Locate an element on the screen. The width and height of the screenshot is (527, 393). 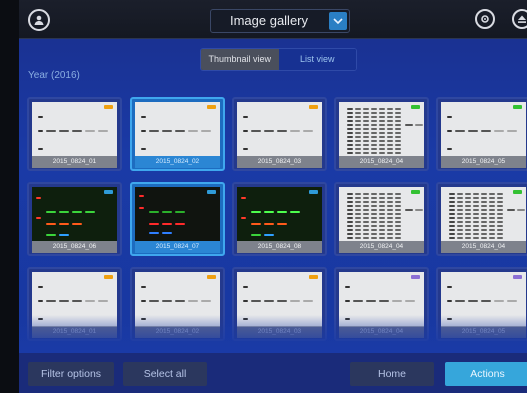
tab-thumbnail-view: Thumbnail view is located at coordinates (240, 59).